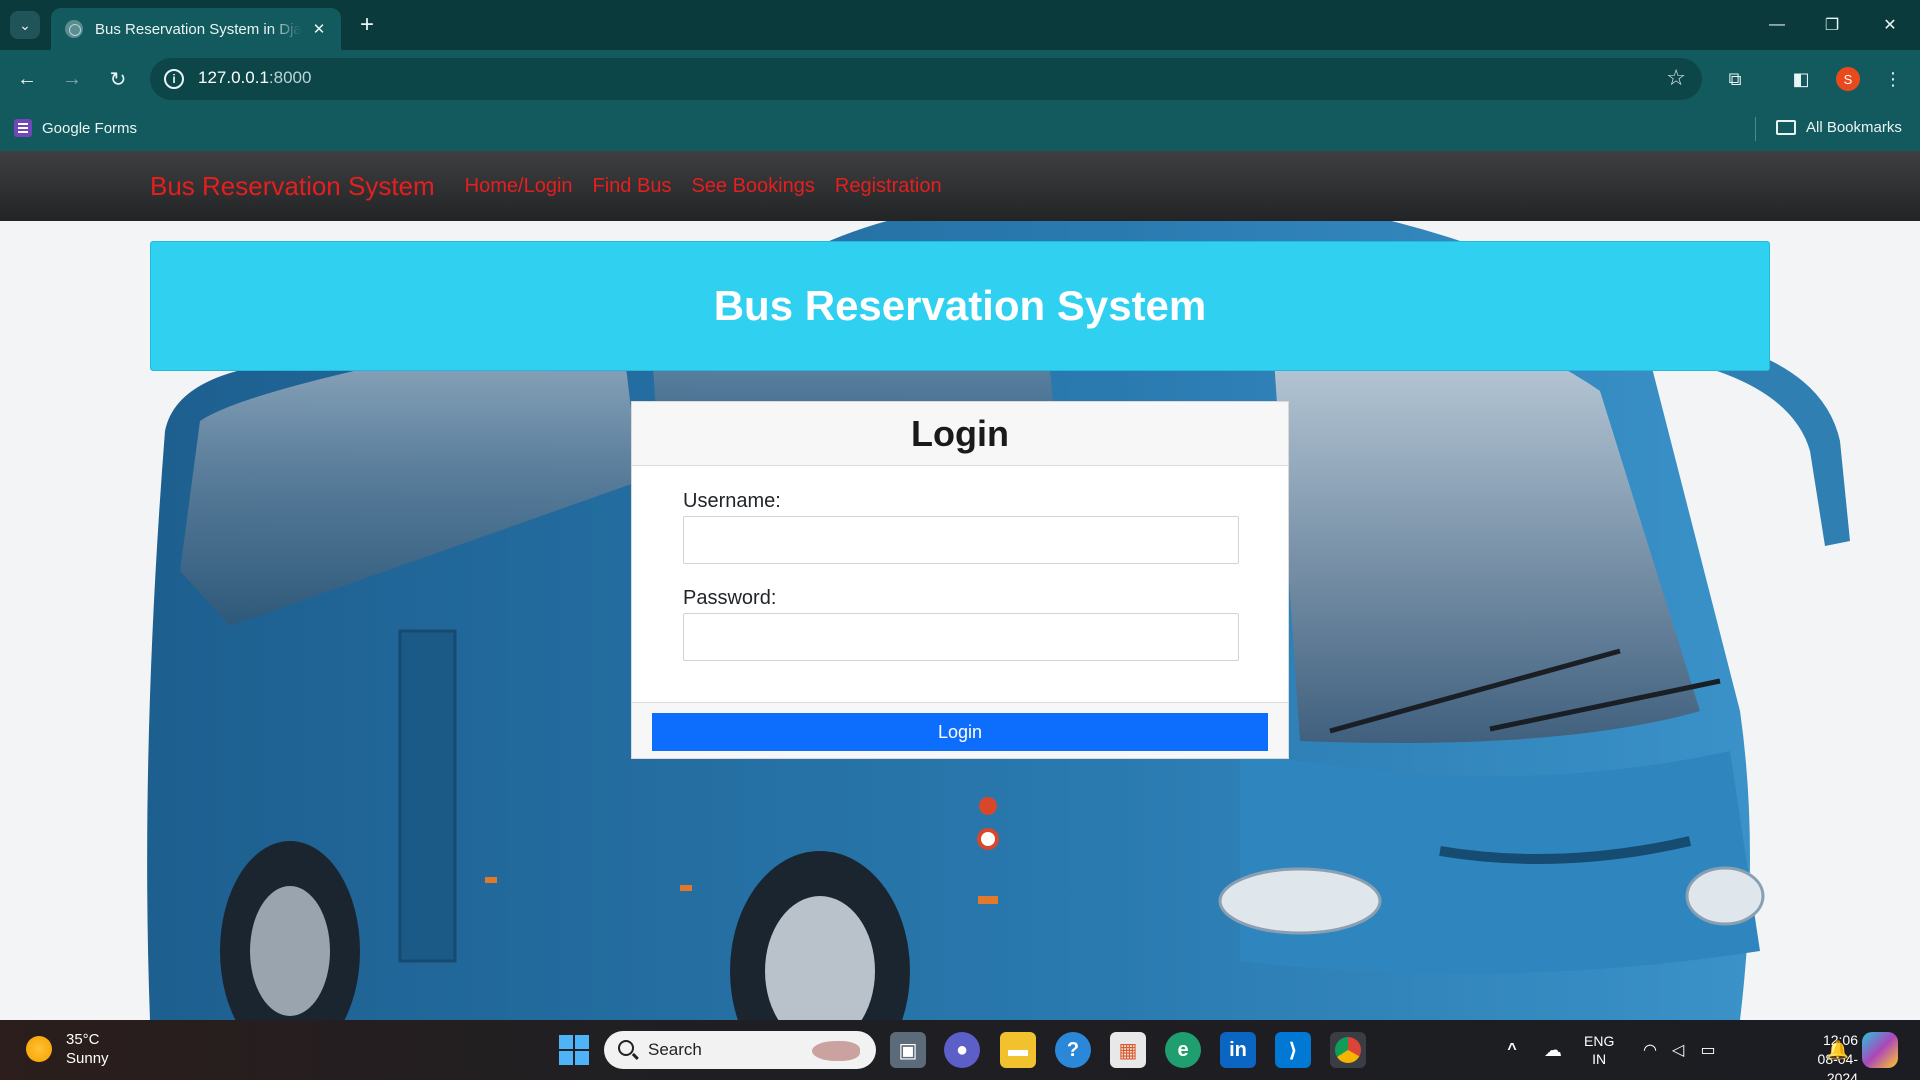  I want to click on taskbar-search-placeholder: Search, so click(675, 1049).